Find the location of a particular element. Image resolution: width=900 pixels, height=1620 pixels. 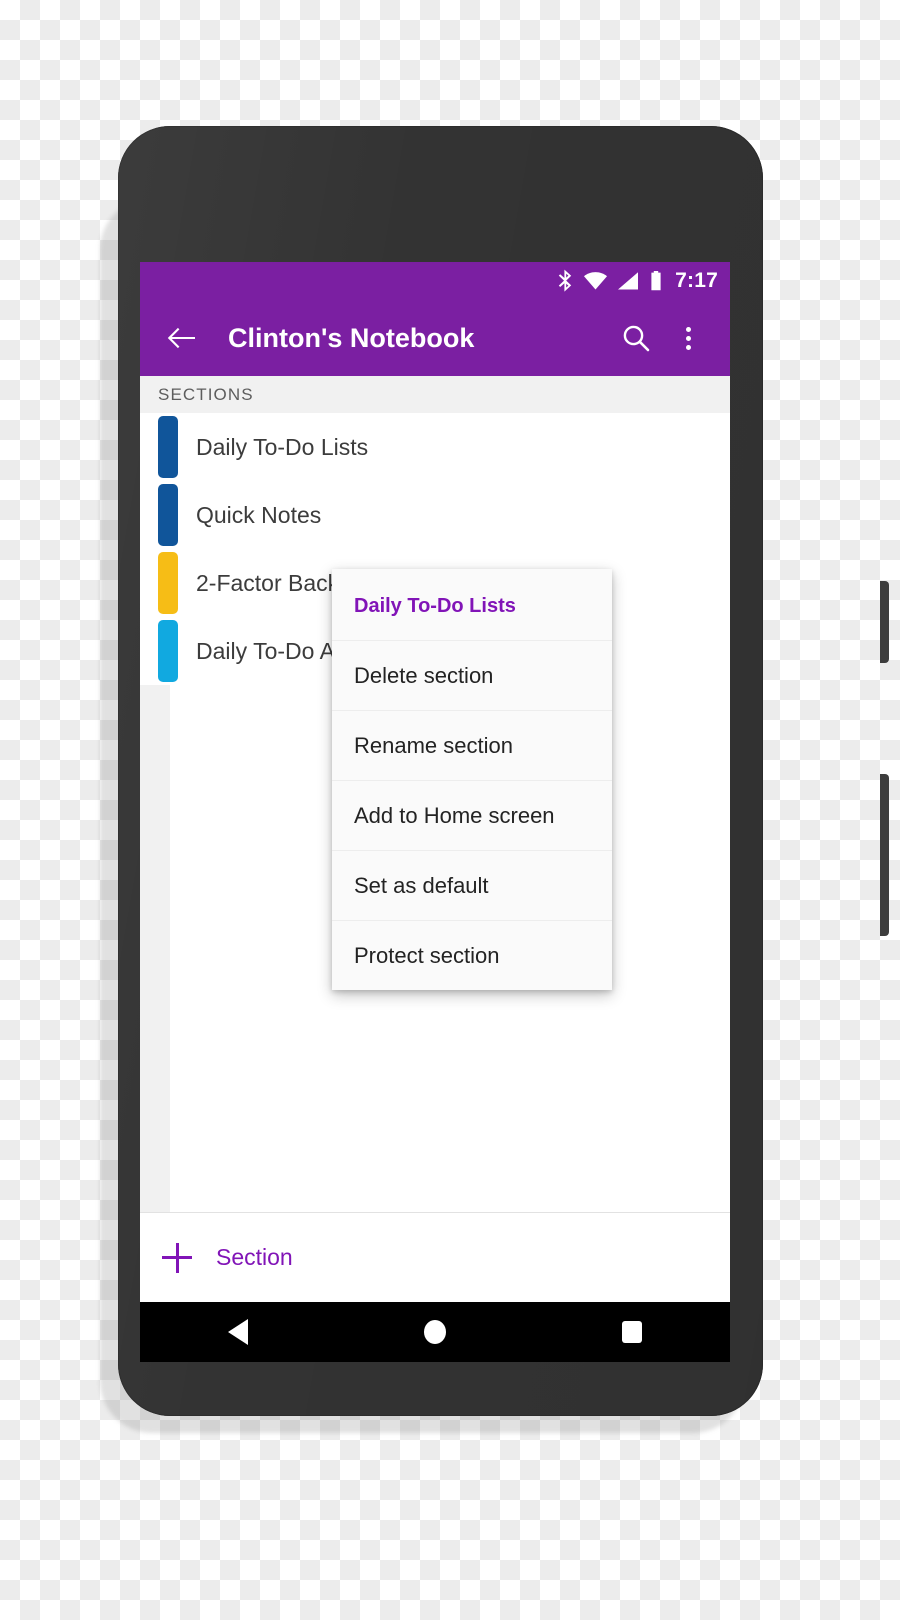

nav-home-button is located at coordinates (435, 1332).